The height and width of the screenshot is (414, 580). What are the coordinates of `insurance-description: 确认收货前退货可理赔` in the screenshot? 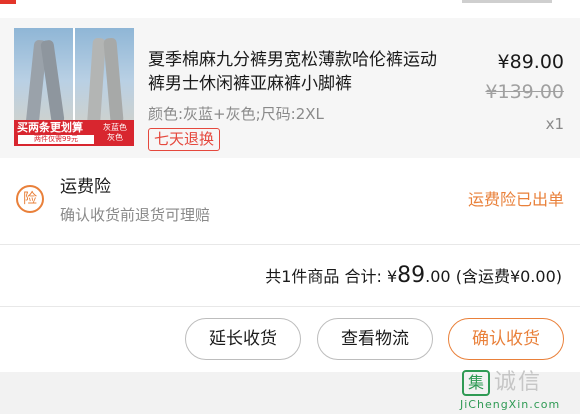 It's located at (135, 215).